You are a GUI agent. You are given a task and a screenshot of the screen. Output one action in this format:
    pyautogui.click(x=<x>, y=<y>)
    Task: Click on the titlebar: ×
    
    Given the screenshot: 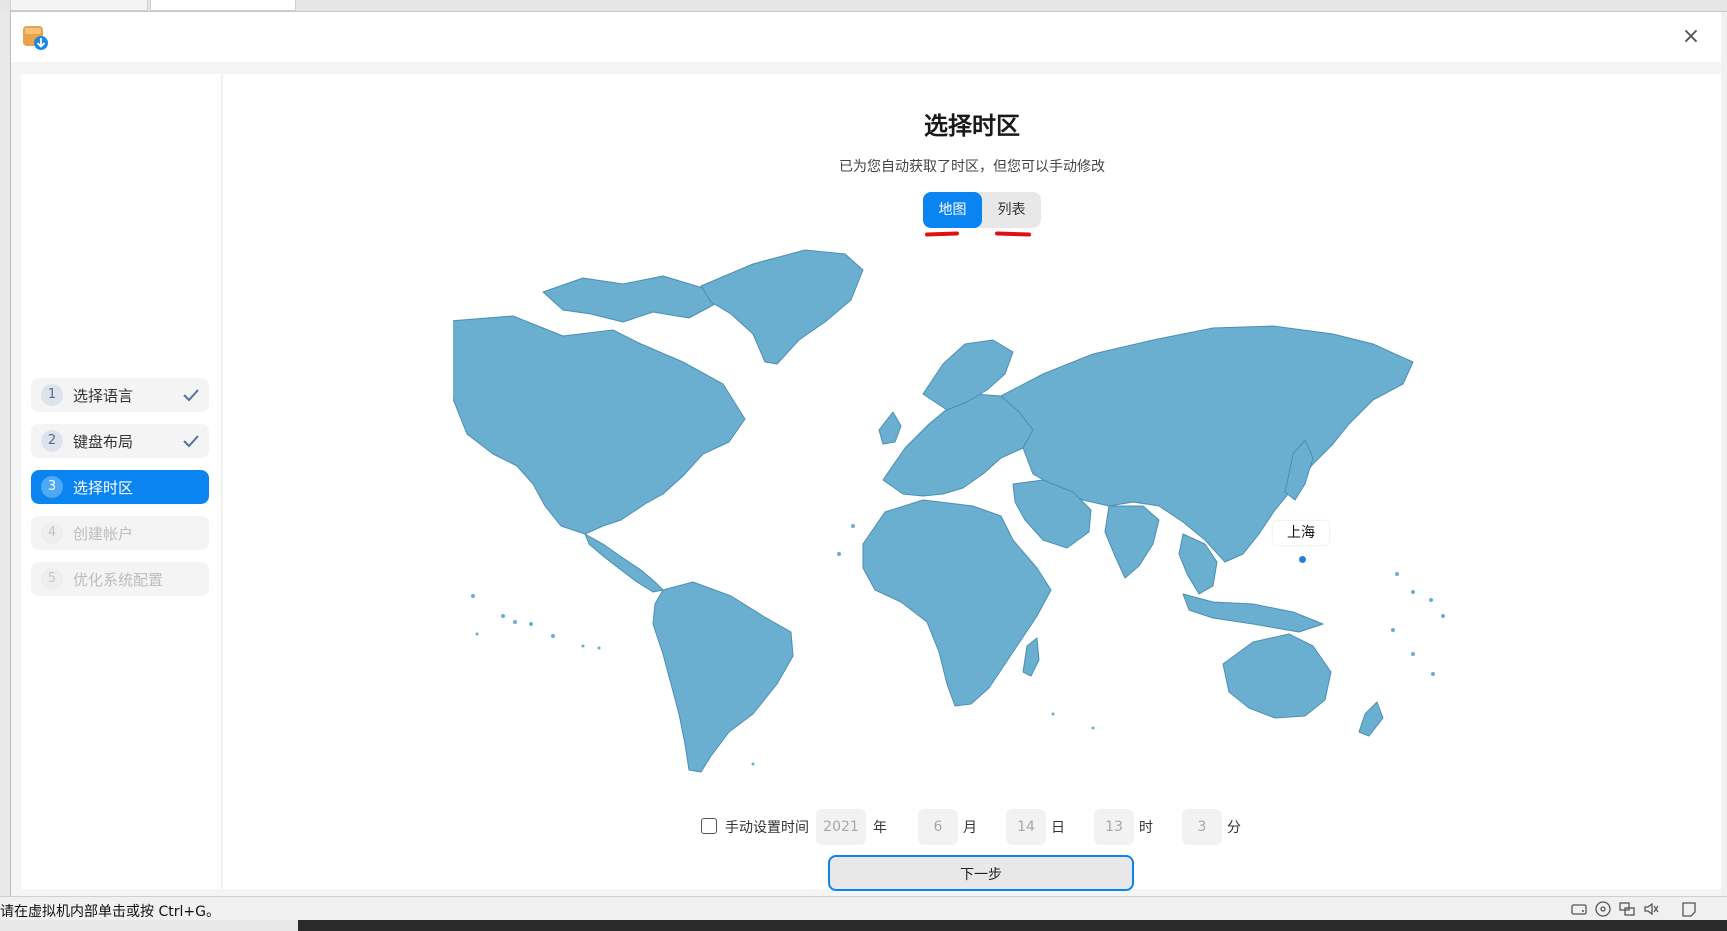 What is the action you would take?
    pyautogui.click(x=866, y=37)
    